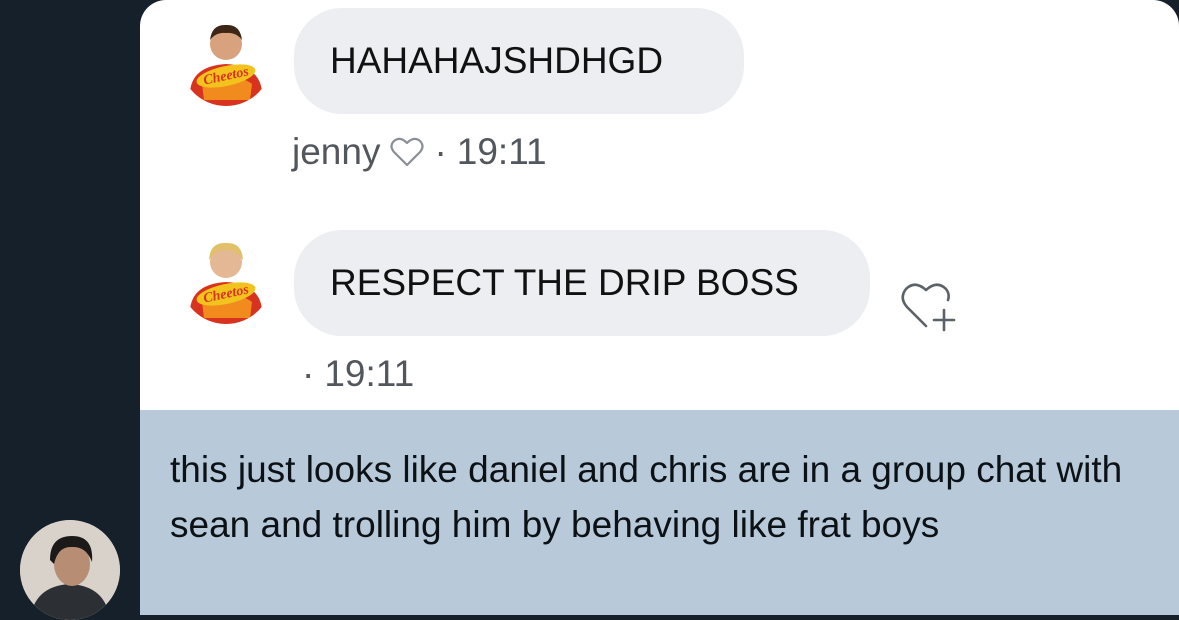 The width and height of the screenshot is (1179, 620). Describe the element at coordinates (226, 60) in the screenshot. I see `sender-avatar-jenny: Cheetos` at that location.